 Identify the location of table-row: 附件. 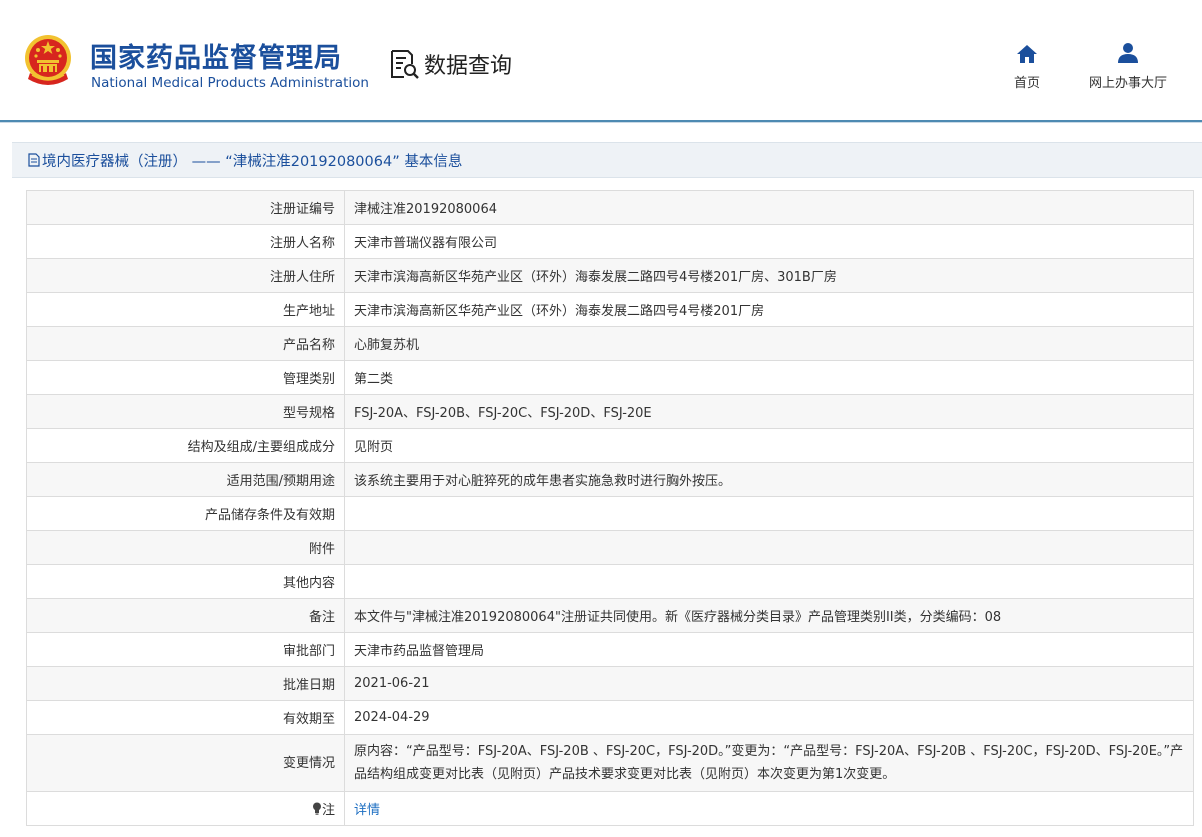
(610, 547).